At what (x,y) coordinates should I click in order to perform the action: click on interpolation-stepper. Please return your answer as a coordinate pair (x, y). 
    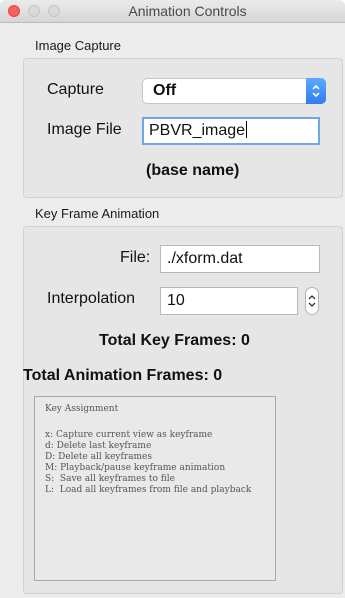
    Looking at the image, I should click on (312, 301).